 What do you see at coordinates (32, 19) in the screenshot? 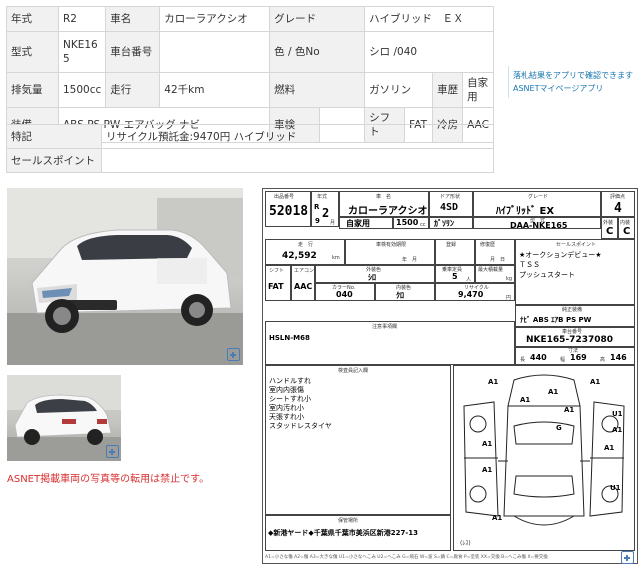
I see `year-label: 年式` at bounding box center [32, 19].